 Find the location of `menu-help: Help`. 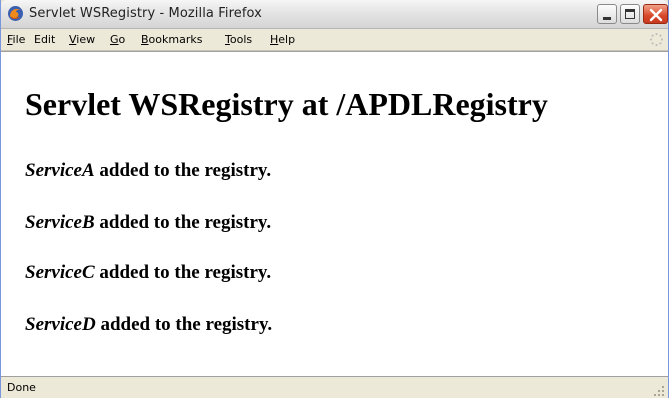

menu-help: Help is located at coordinates (282, 39).